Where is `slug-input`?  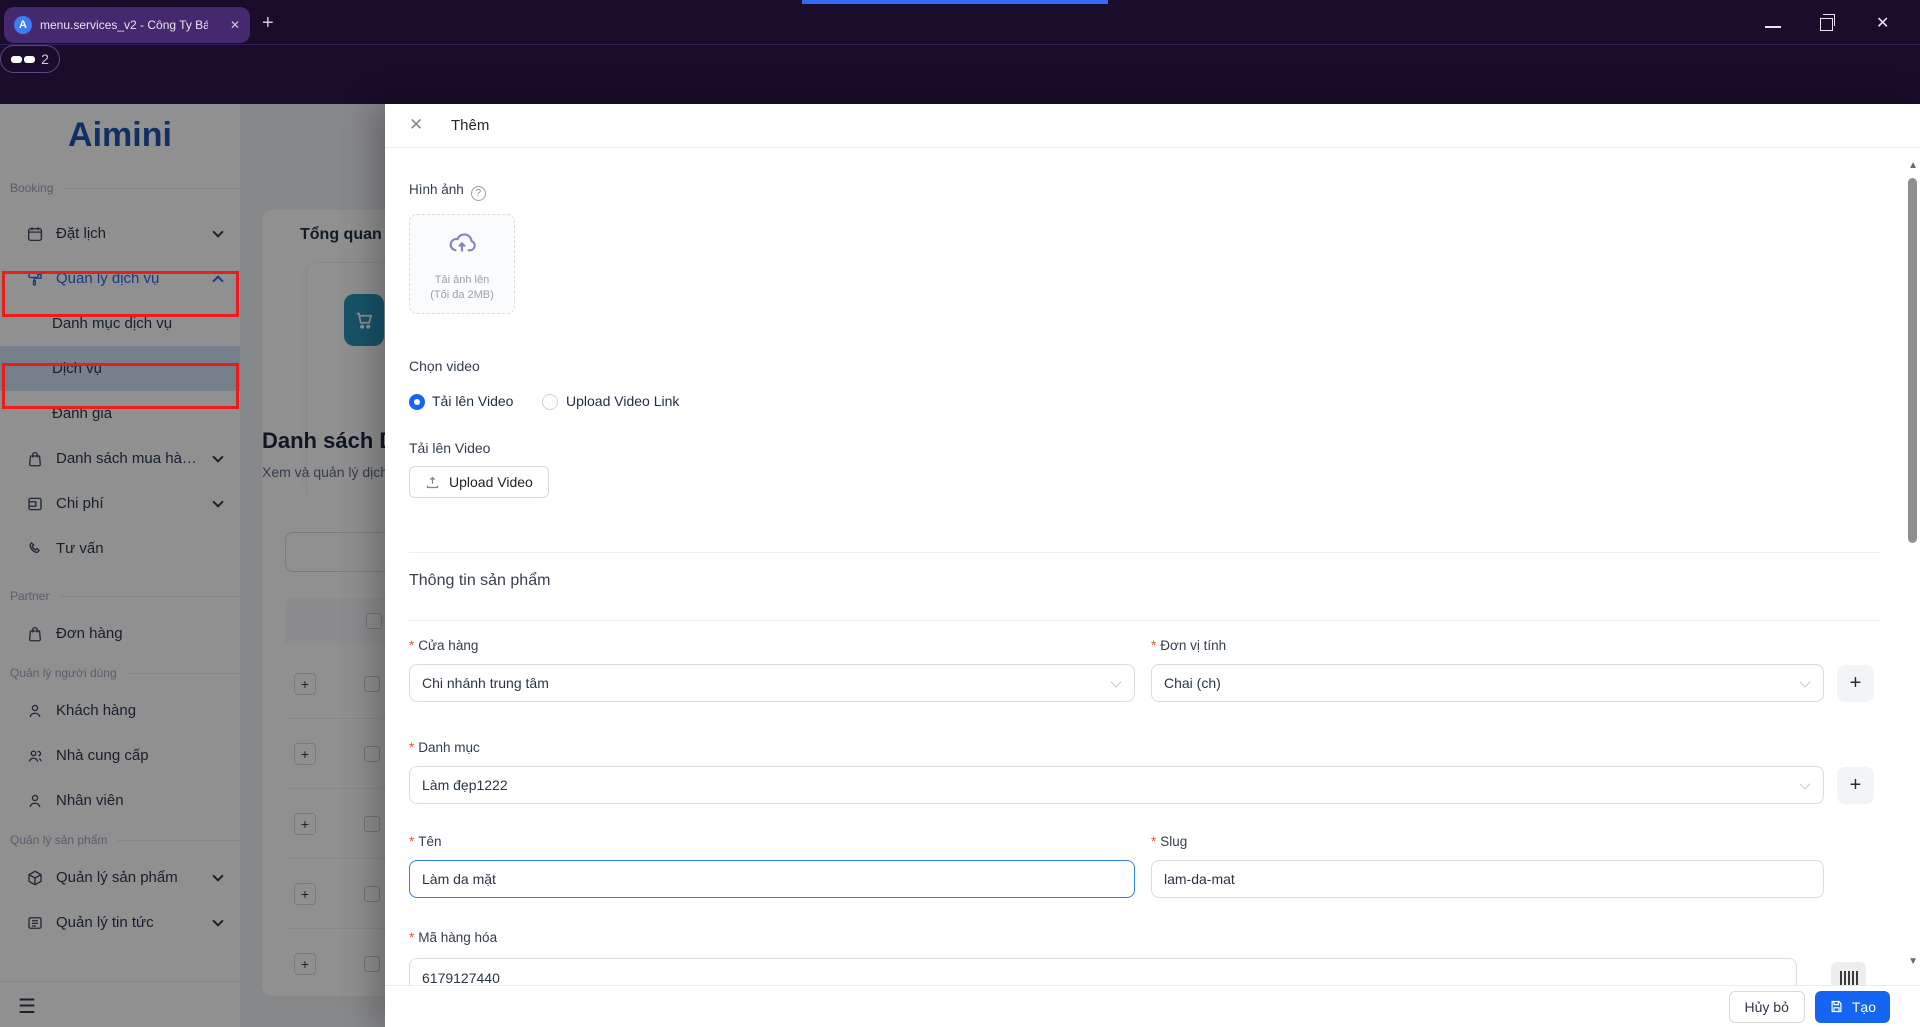 slug-input is located at coordinates (1487, 879).